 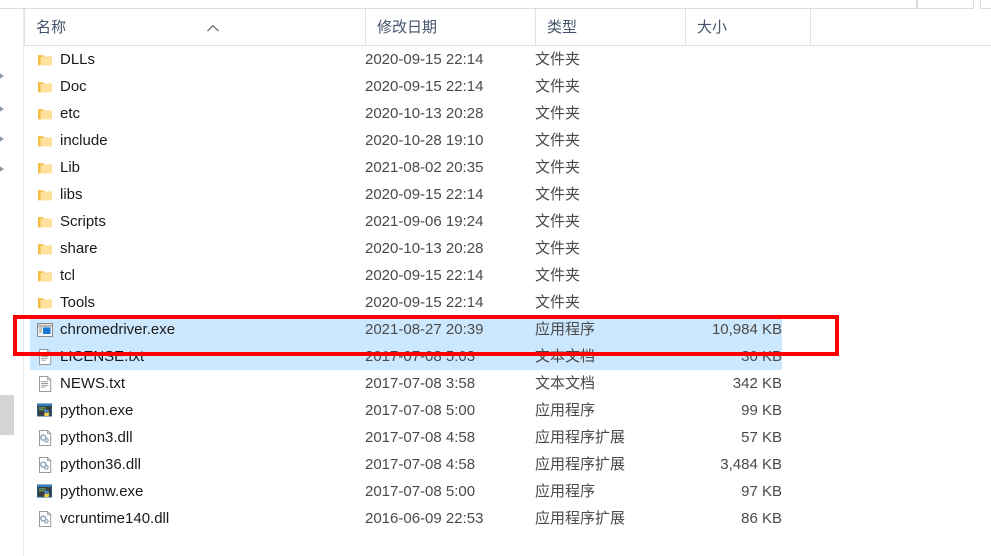 I want to click on column-header-name: 名称, so click(x=194, y=27).